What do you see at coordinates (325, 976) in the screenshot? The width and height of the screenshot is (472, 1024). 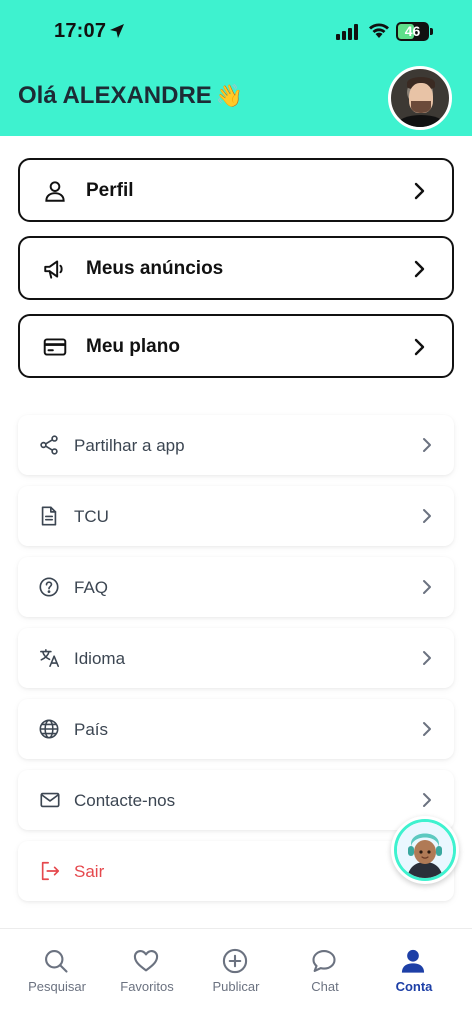 I see `tab-chat: Chat` at bounding box center [325, 976].